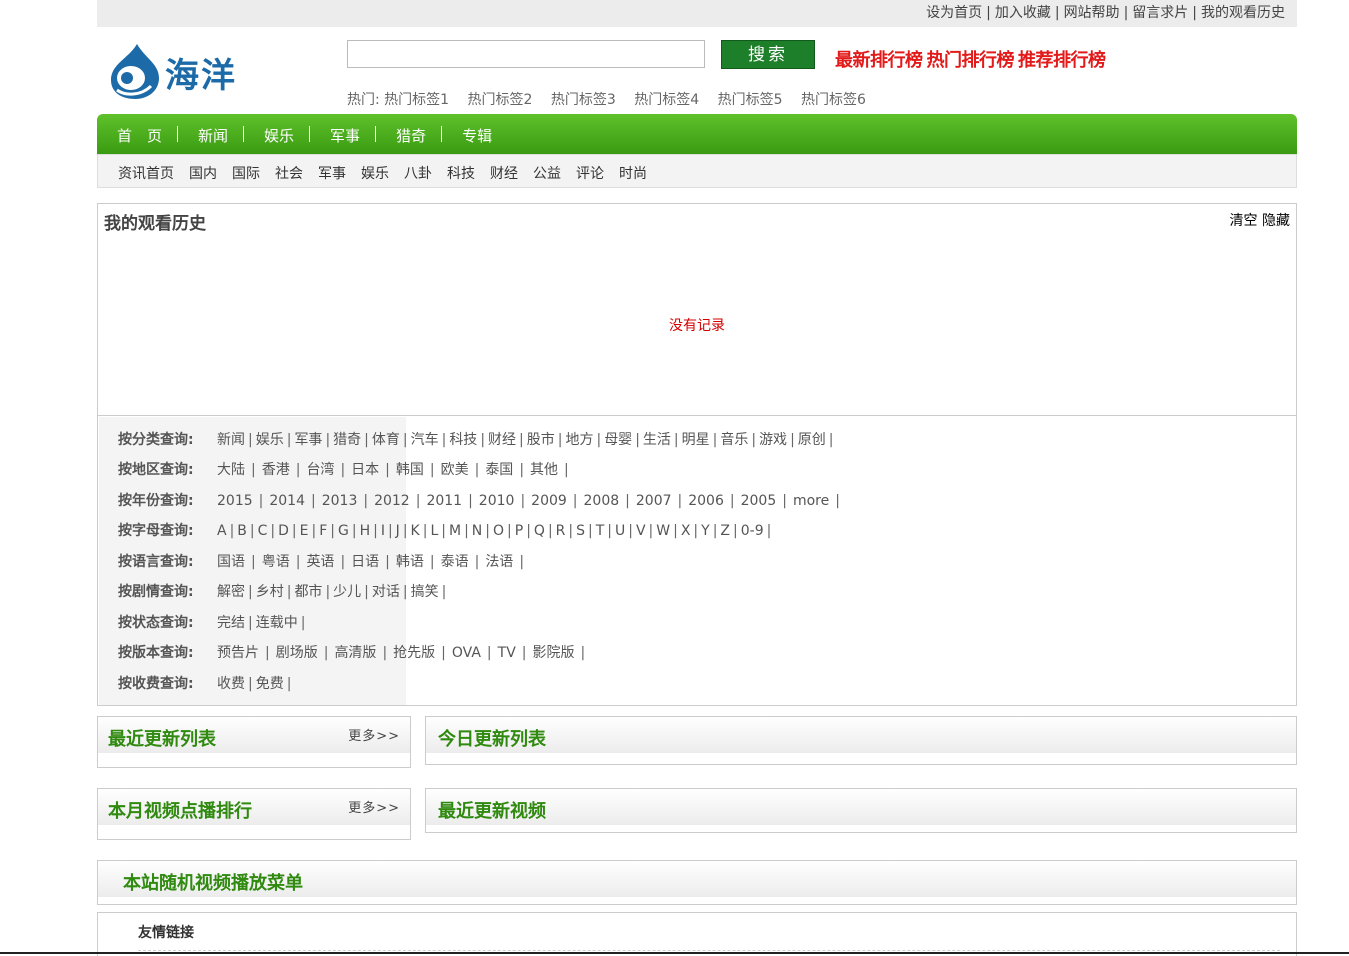 This screenshot has height=956, width=1349. Describe the element at coordinates (222, 531) in the screenshot. I see `filter-option: A` at that location.